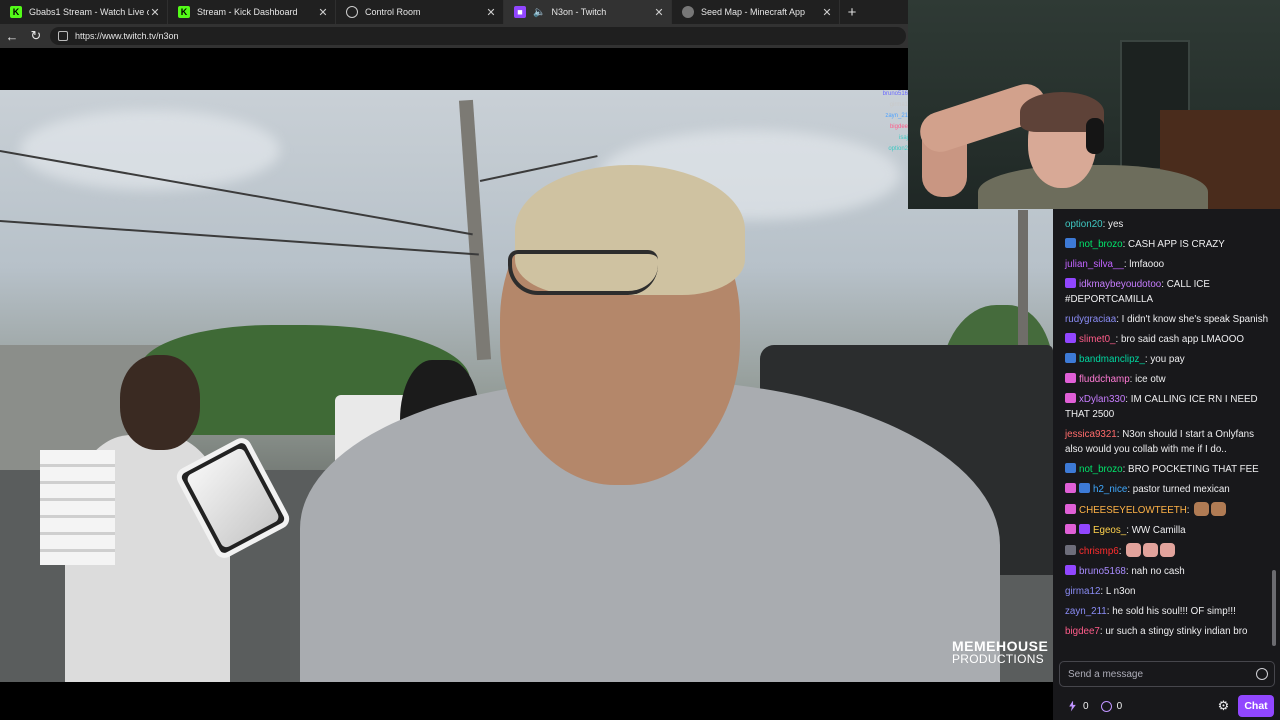  What do you see at coordinates (1000, 646) in the screenshot?
I see `watermark-line-1: MEMEHOUSE` at bounding box center [1000, 646].